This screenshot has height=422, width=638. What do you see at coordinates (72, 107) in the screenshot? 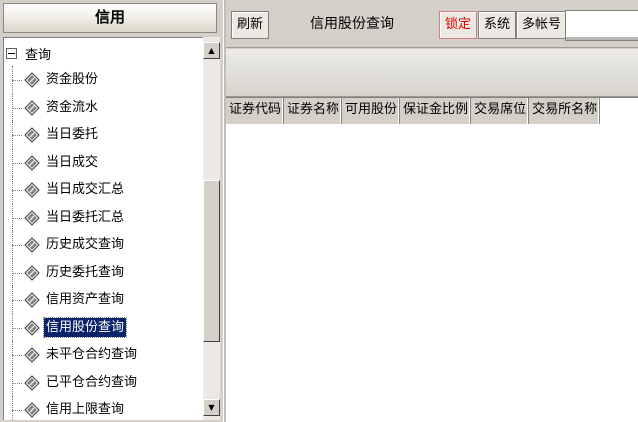
I see `tree-item-label: 资金流水` at bounding box center [72, 107].